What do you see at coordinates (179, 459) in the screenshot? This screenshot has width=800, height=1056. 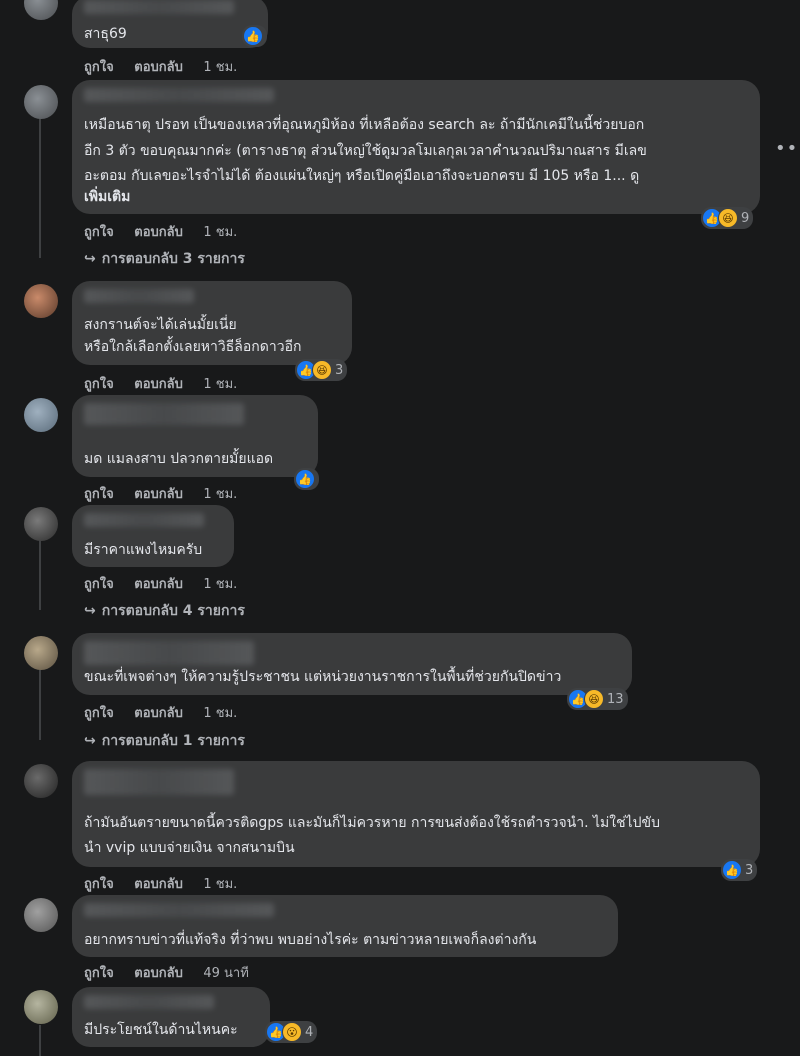 I see `comment-text: มด แมลงสาบ ปลวกตายมั้ยแอด` at bounding box center [179, 459].